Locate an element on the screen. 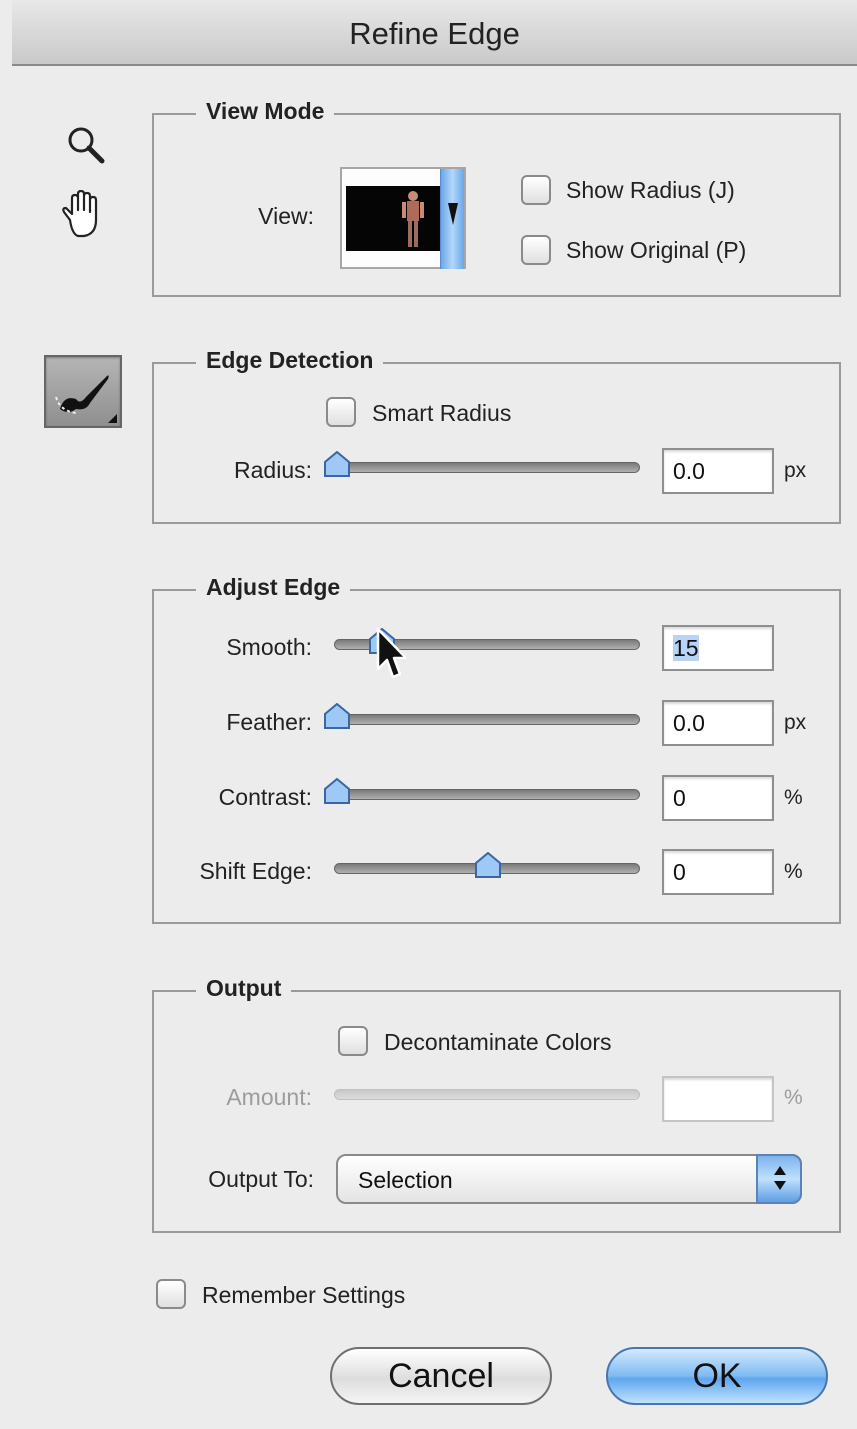 The height and width of the screenshot is (1429, 857). contrast-label: Contrast: is located at coordinates (265, 797).